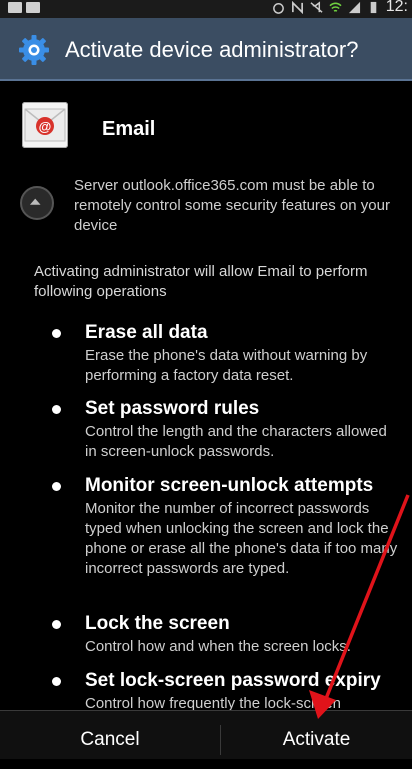 This screenshot has height=769, width=412. Describe the element at coordinates (172, 408) in the screenshot. I see `policy-title: Set password rules` at that location.